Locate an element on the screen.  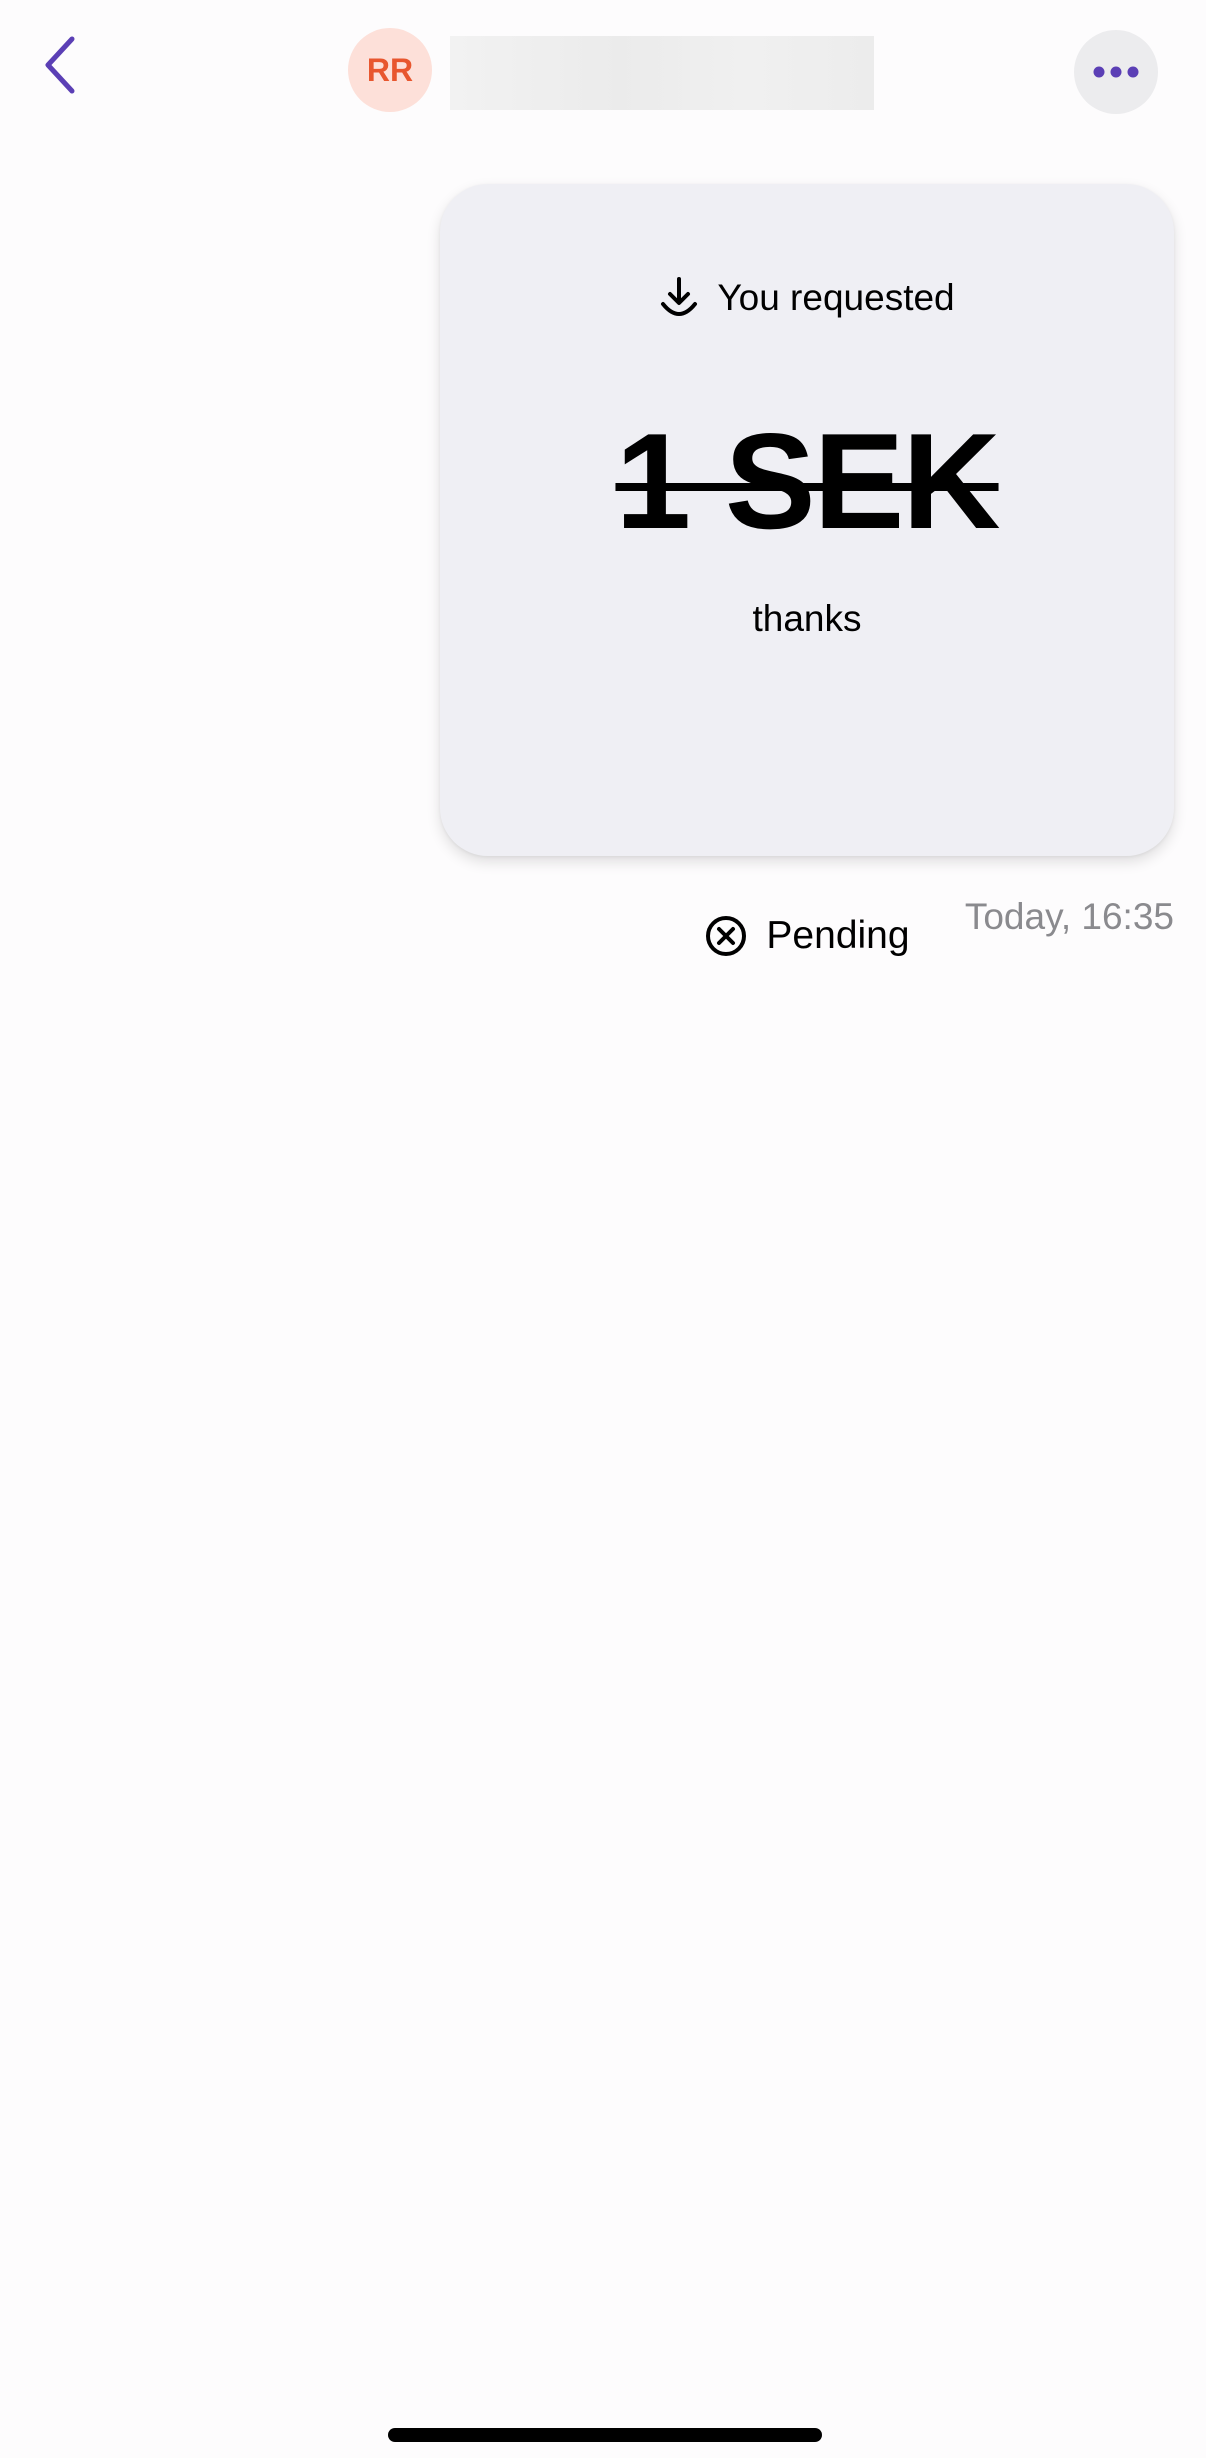
circle-x-icon is located at coordinates (726, 936).